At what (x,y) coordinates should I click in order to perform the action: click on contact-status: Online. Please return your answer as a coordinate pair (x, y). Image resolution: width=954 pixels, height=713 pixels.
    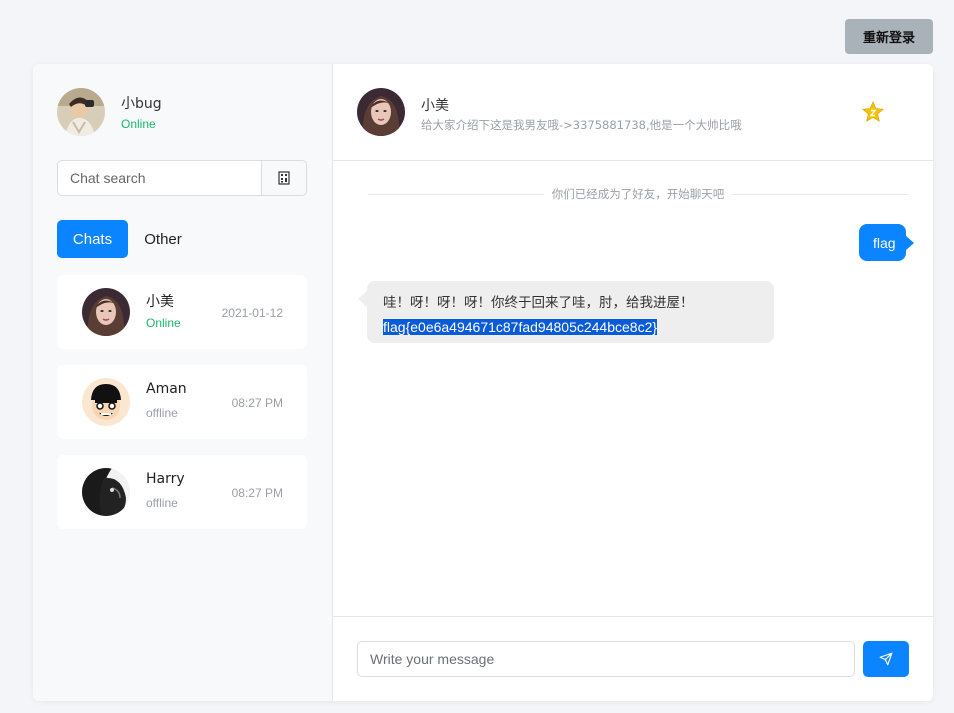
    Looking at the image, I should click on (163, 323).